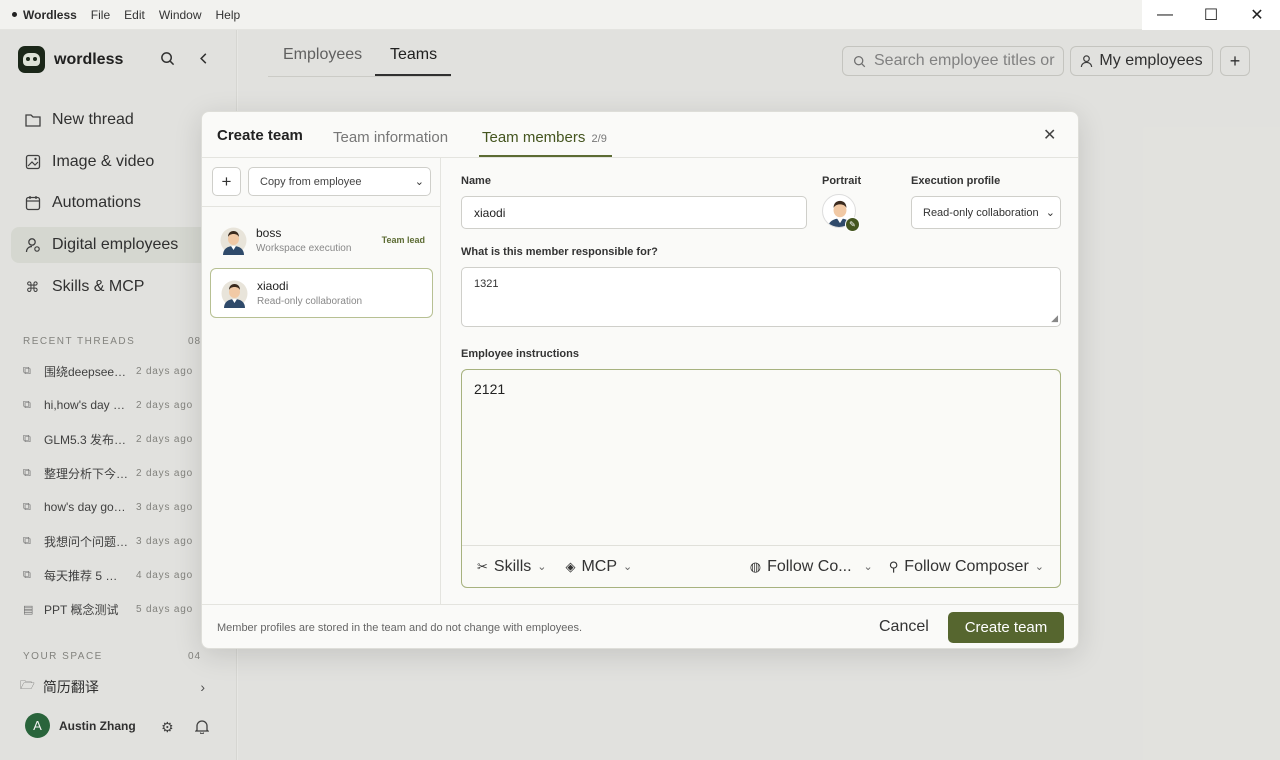 The width and height of the screenshot is (1280, 760). Describe the element at coordinates (852, 224) in the screenshot. I see `edit-pencil-icon: ✎` at that location.